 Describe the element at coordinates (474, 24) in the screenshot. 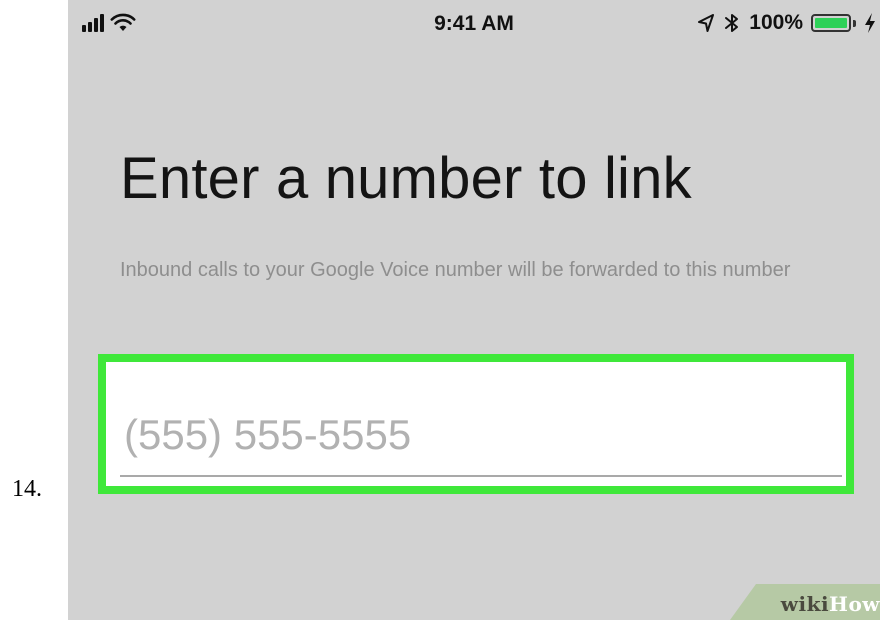

I see `status-bar: 9:41 AM 100%` at that location.